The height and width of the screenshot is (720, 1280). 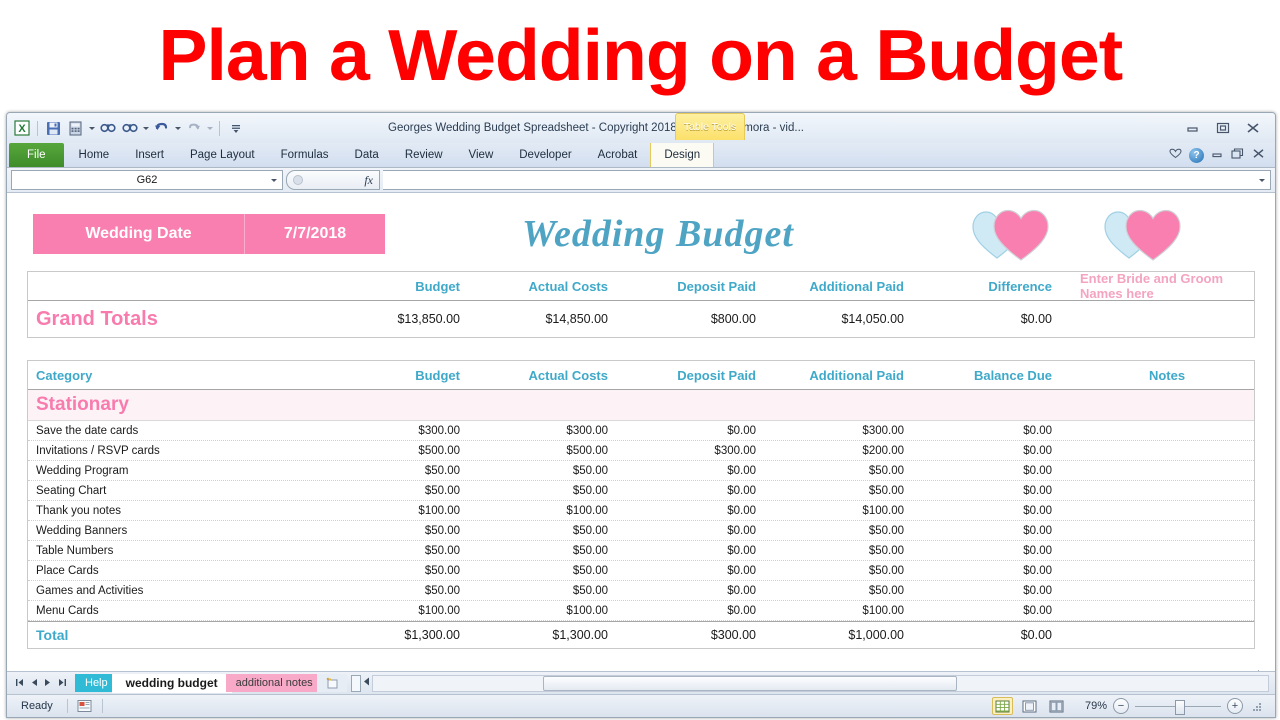 What do you see at coordinates (19, 683) in the screenshot?
I see `first-sheet-icon` at bounding box center [19, 683].